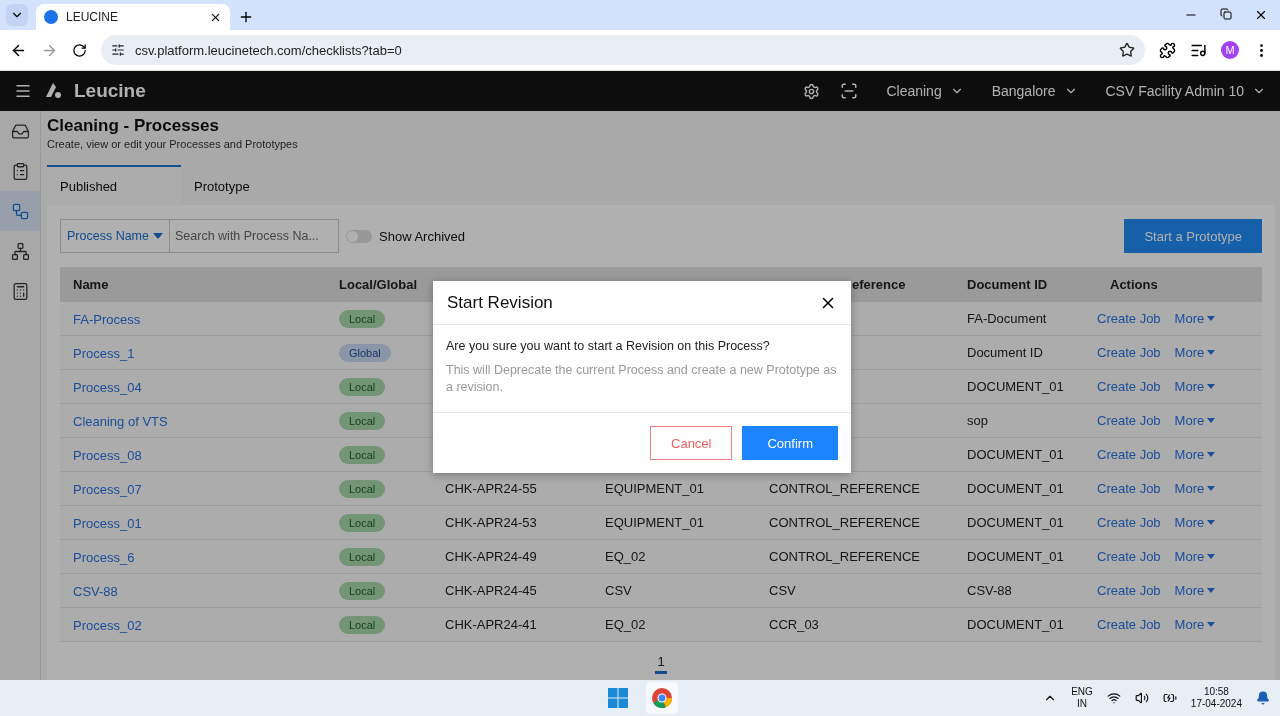 The height and width of the screenshot is (716, 1280). Describe the element at coordinates (1082, 698) in the screenshot. I see `language-indicator: ENG IN` at that location.